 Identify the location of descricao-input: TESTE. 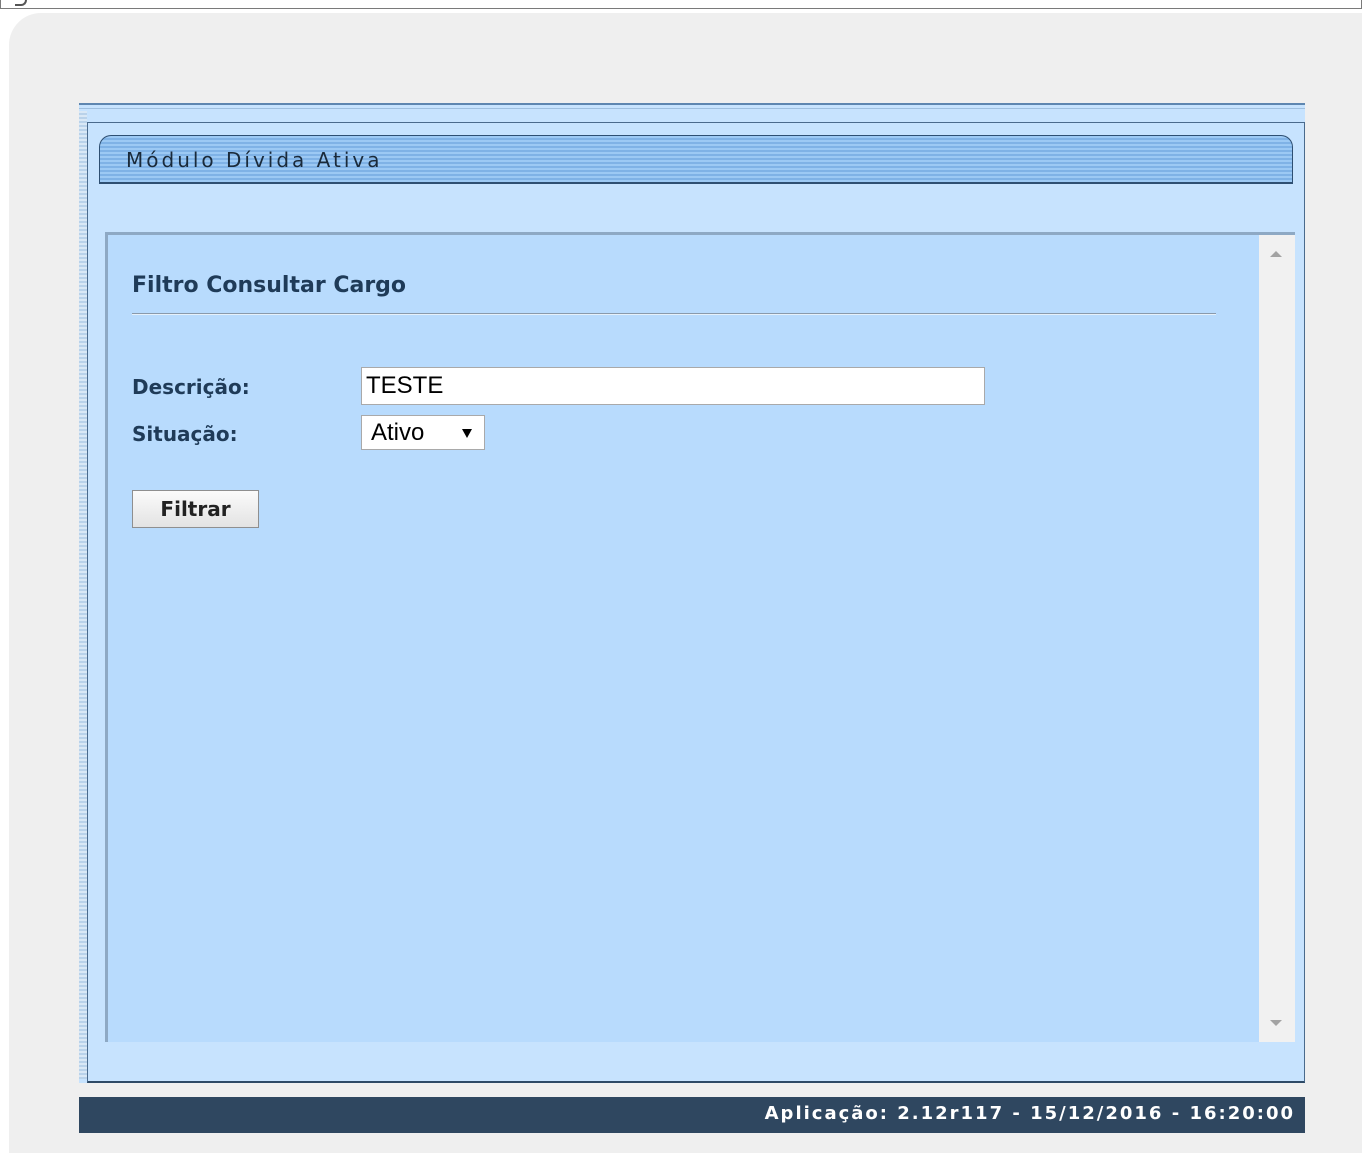
(673, 386).